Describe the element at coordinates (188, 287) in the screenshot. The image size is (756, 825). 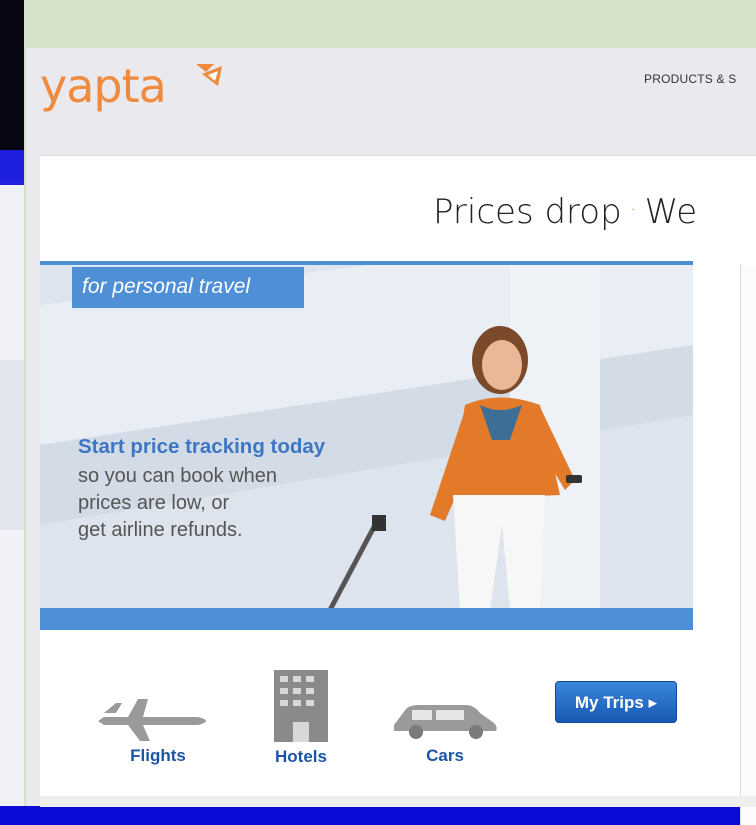
I see `personal-travel-tag: for personal travel` at that location.